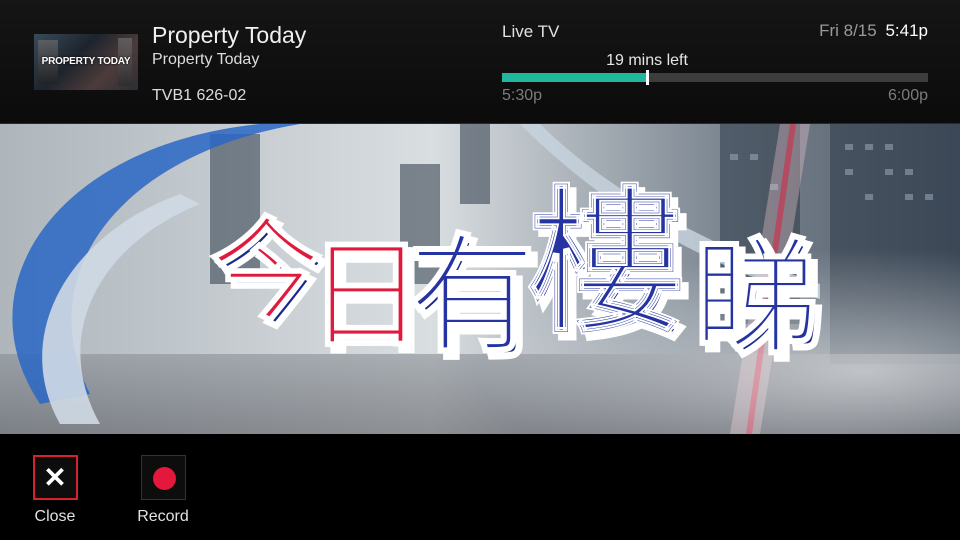 This screenshot has height=540, width=960. What do you see at coordinates (531, 31) in the screenshot?
I see `live-tv-label: Live TV` at bounding box center [531, 31].